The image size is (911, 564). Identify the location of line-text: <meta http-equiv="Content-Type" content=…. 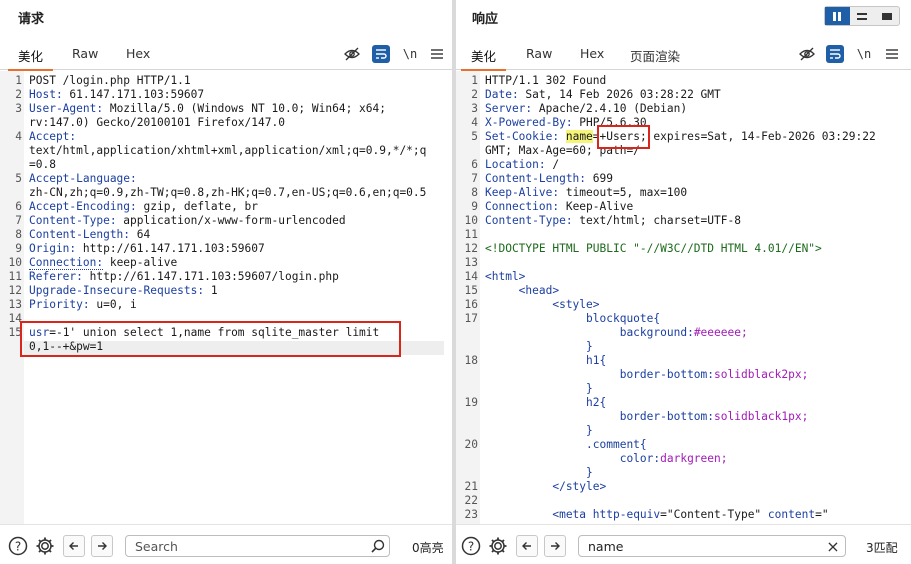
(698, 515).